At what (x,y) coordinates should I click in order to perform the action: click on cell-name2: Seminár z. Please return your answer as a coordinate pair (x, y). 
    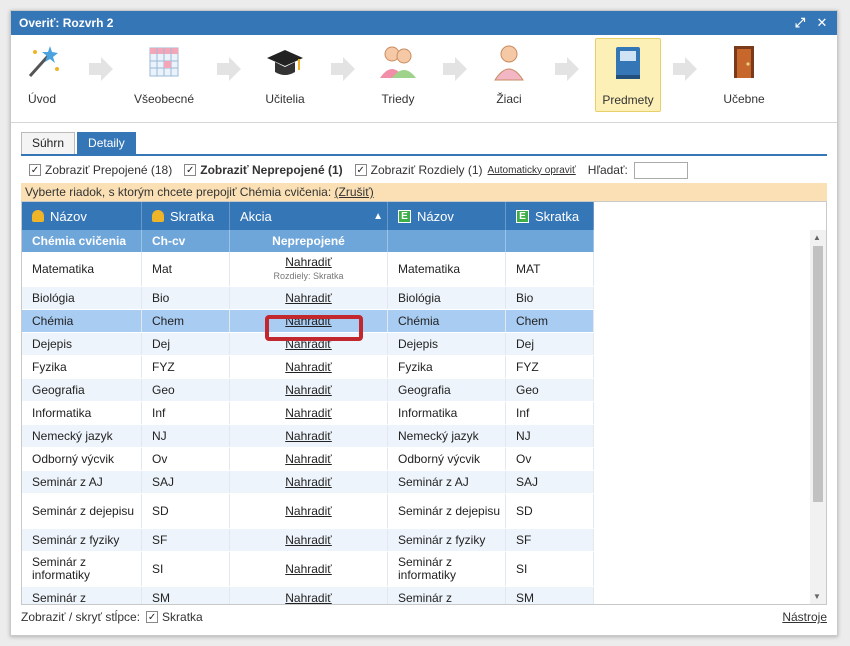
    Looking at the image, I should click on (447, 596).